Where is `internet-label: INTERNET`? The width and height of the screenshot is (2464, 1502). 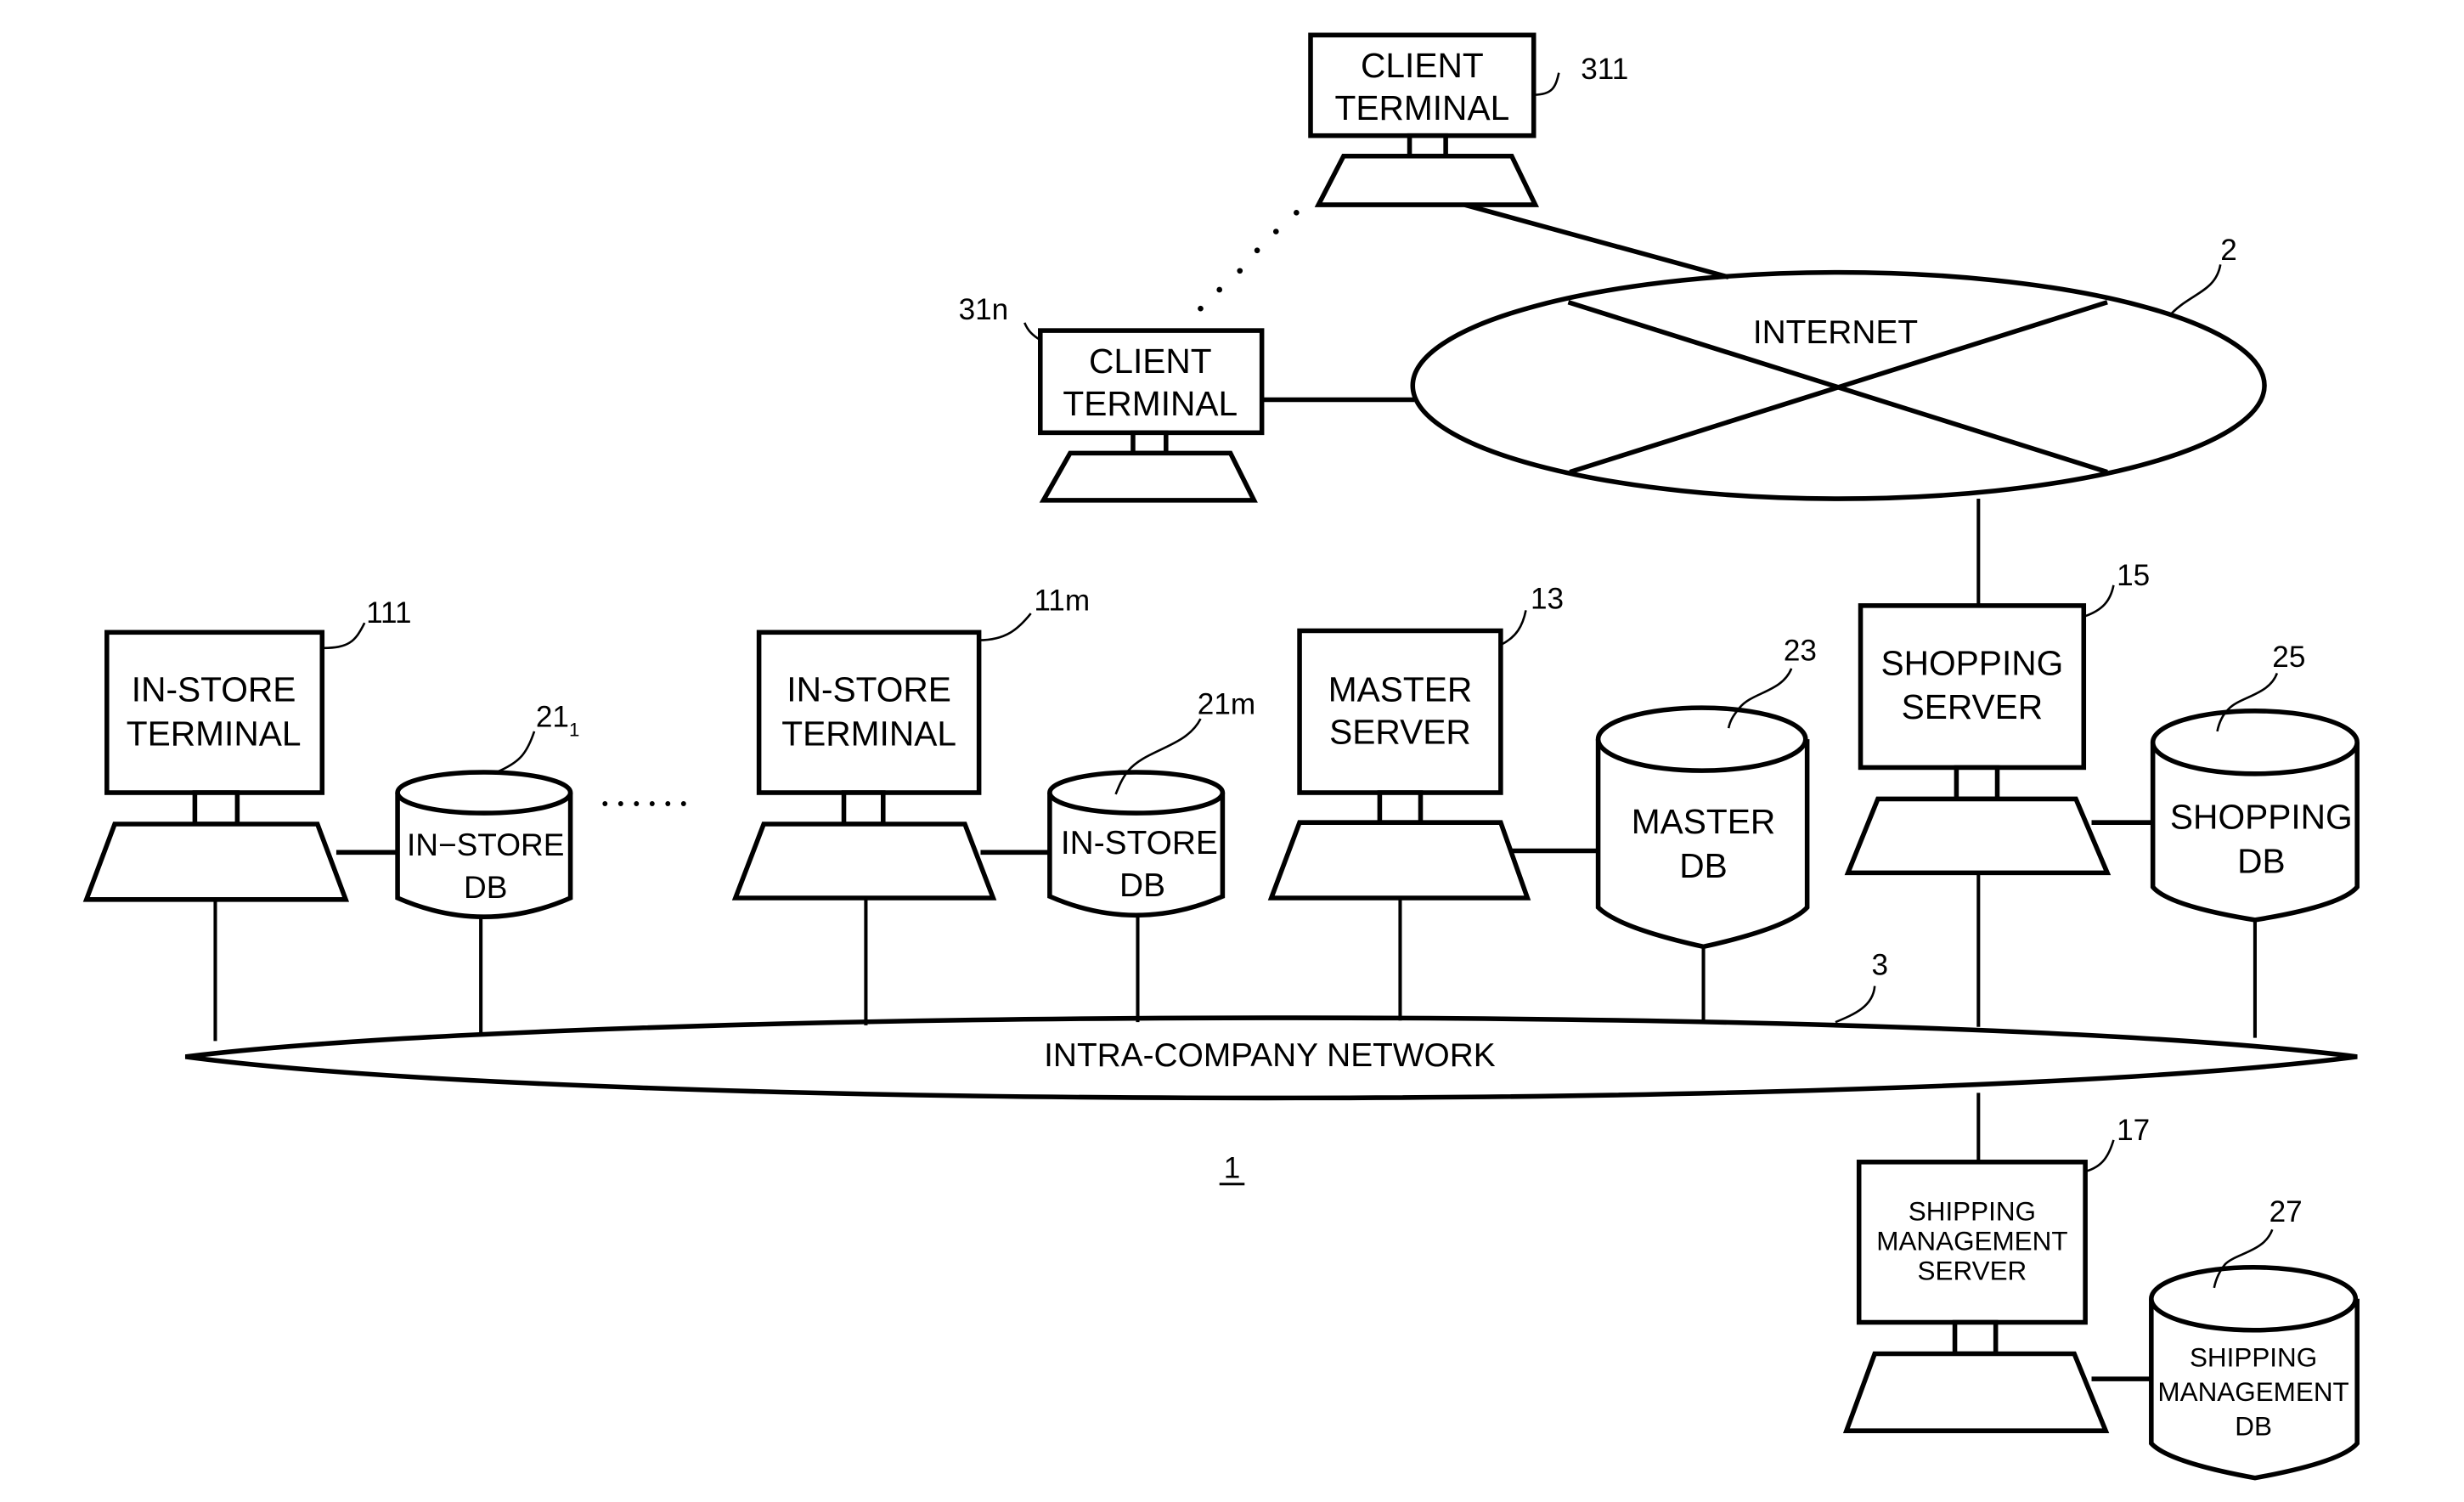 internet-label: INTERNET is located at coordinates (1835, 332).